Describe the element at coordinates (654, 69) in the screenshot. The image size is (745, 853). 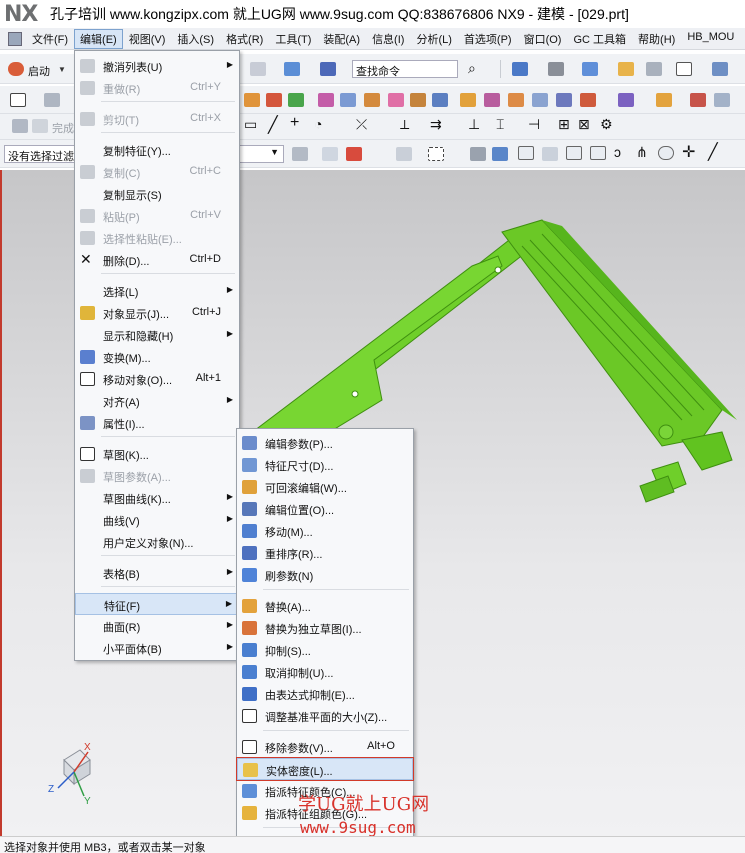
I see `layer-icon` at that location.